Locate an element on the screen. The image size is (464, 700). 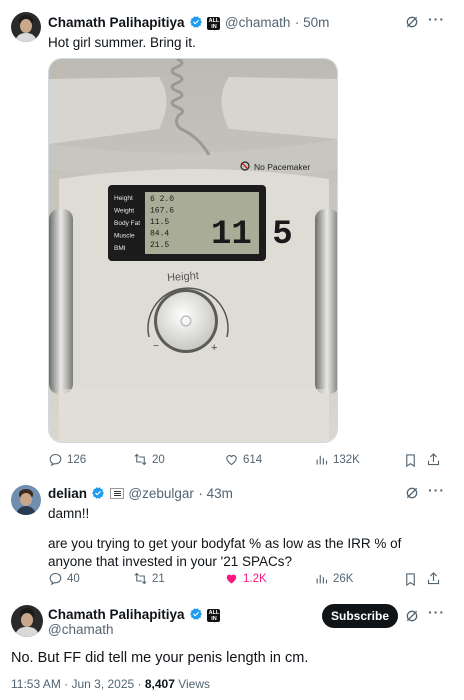
repost-count: 21 is located at coordinates (158, 578).